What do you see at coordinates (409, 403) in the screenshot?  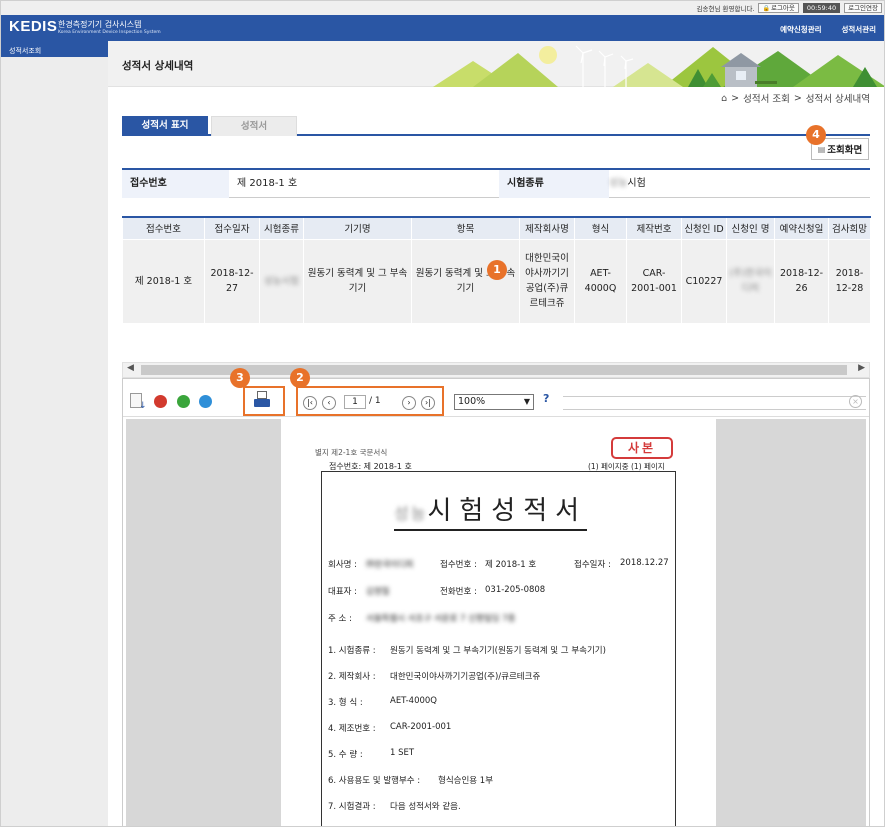 I see `next-page-icon: ›` at bounding box center [409, 403].